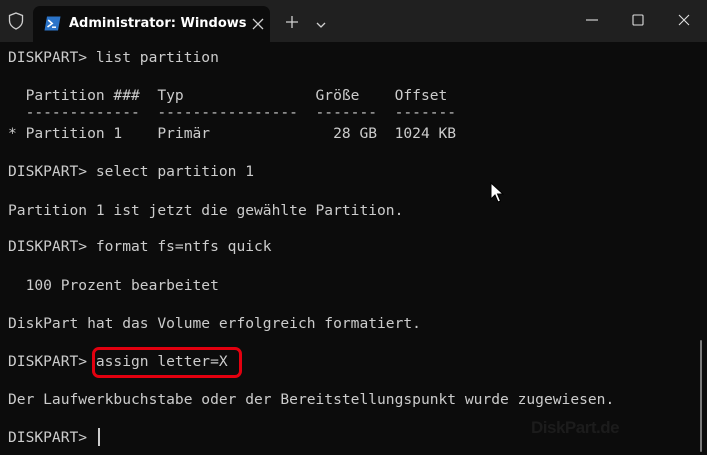 This screenshot has height=455, width=707. What do you see at coordinates (99, 437) in the screenshot?
I see `text-cursor` at bounding box center [99, 437].